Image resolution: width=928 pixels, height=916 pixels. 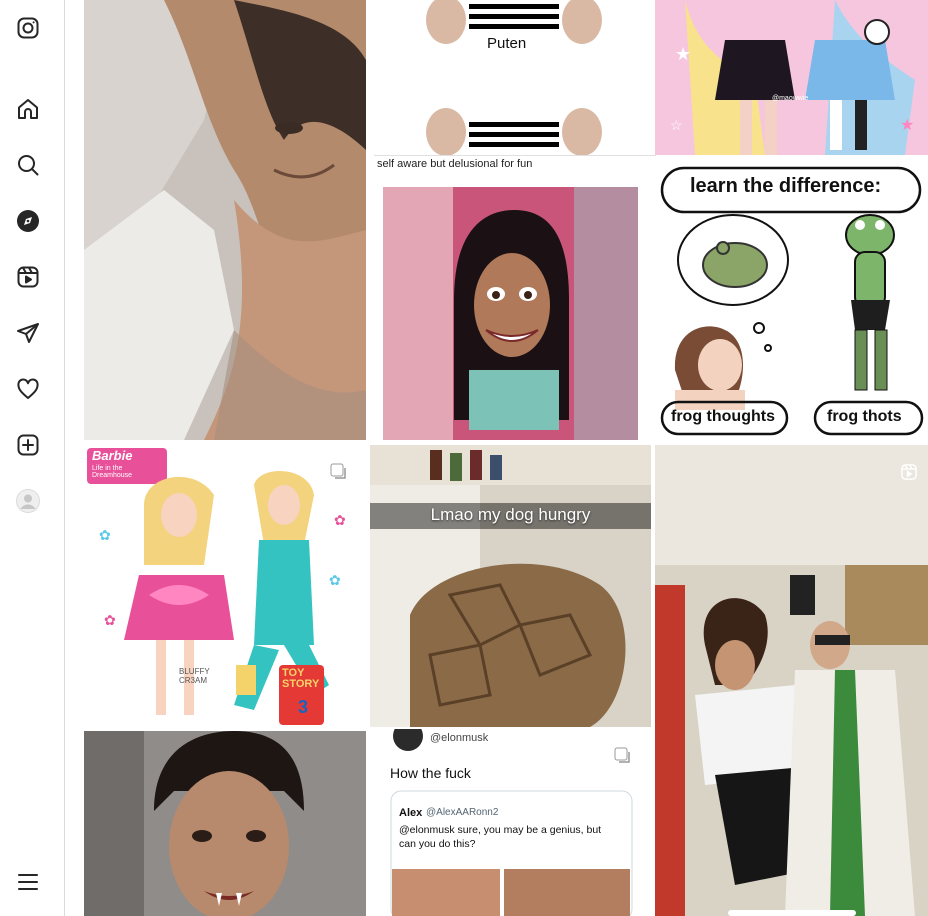 I want to click on explore-icon, so click(x=28, y=221).